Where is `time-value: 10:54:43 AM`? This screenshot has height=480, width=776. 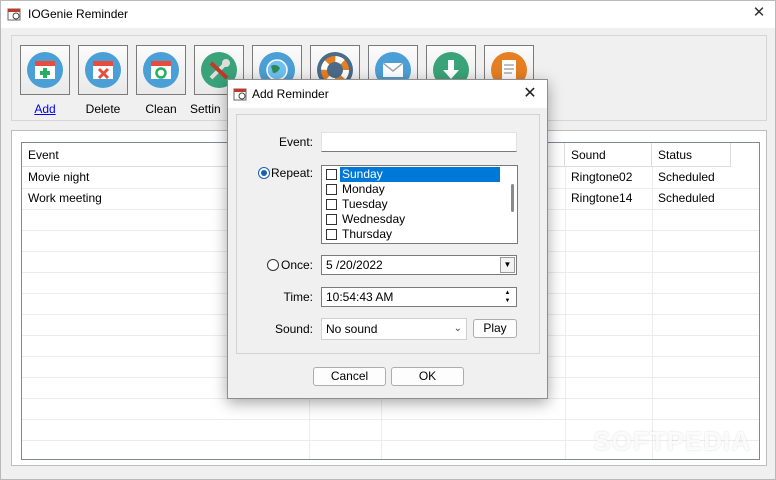 time-value: 10:54:43 AM is located at coordinates (360, 297).